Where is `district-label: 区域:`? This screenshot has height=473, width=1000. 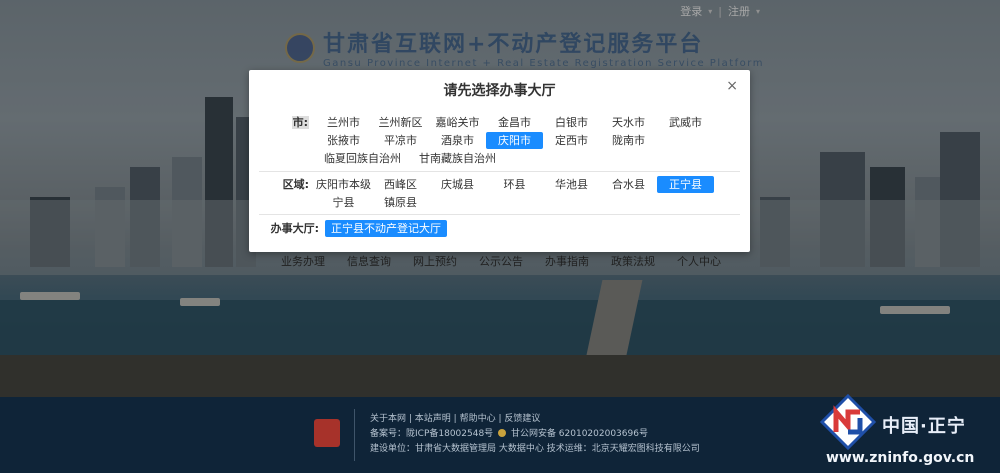 district-label: 区域: is located at coordinates (295, 184).